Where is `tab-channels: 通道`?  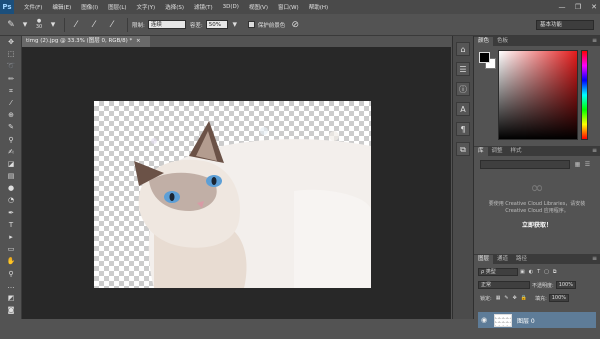
tab-channels: 通道 is located at coordinates (502, 259).